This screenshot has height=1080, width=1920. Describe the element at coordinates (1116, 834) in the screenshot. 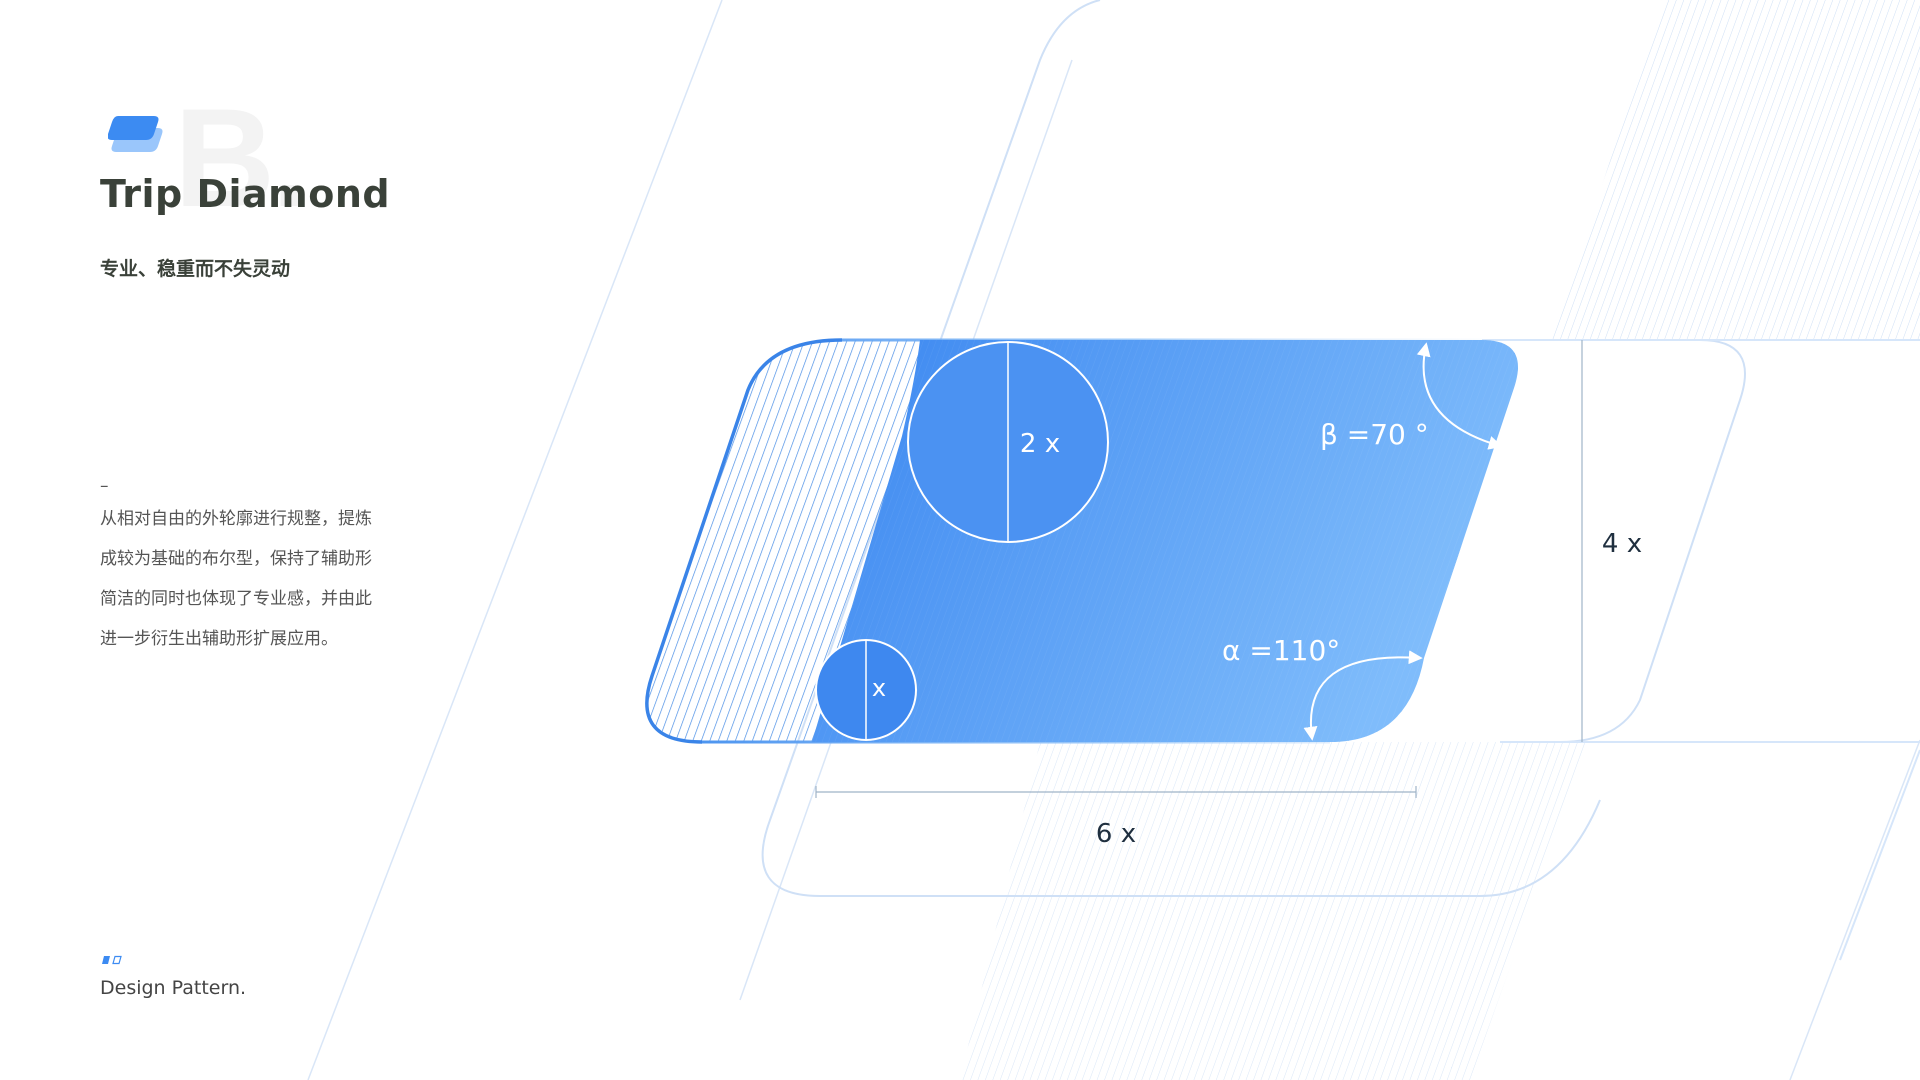

I see `width-dimension-label: 6 x` at that location.